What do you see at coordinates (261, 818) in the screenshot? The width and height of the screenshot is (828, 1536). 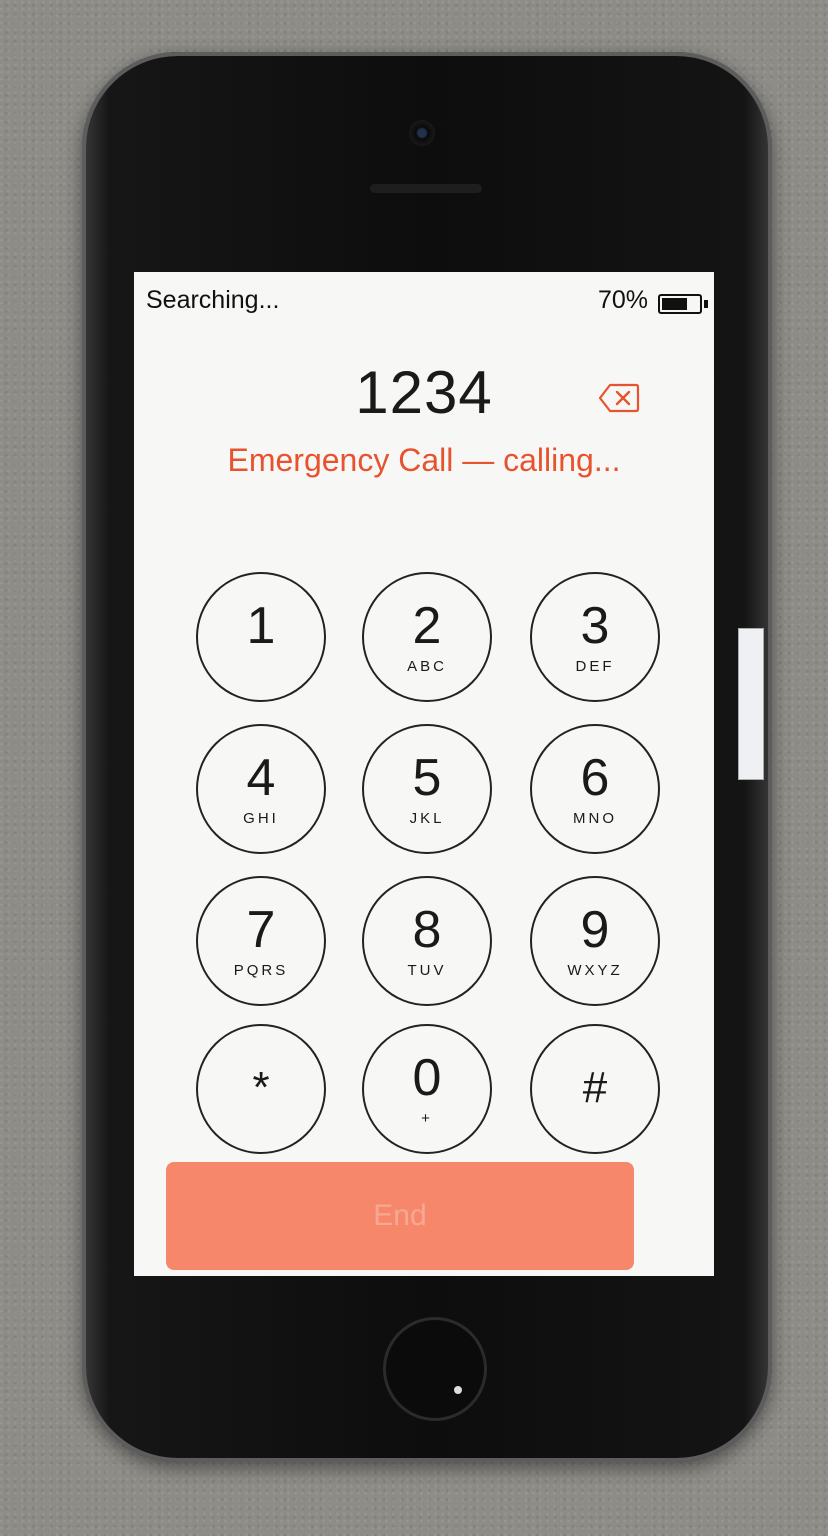 I see `key-letters: GHI` at bounding box center [261, 818].